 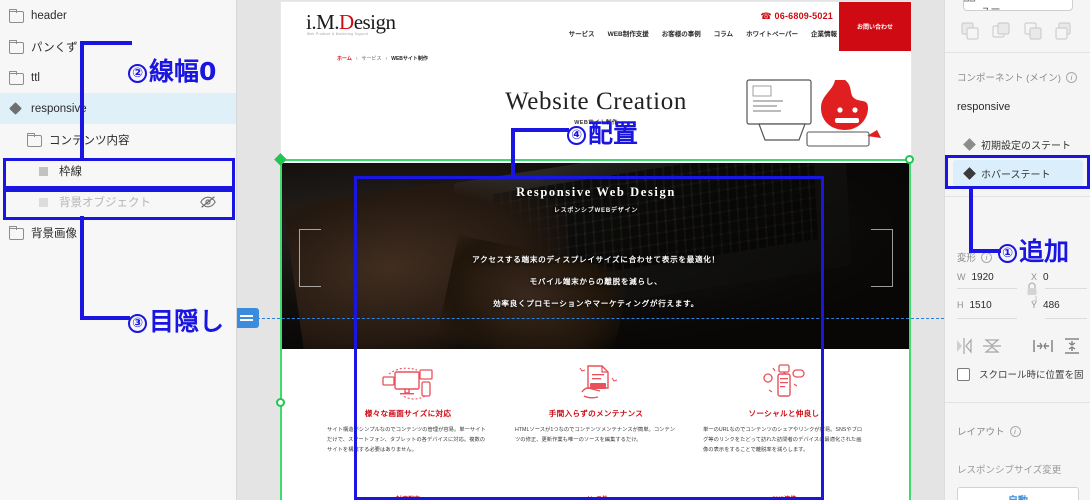 I want to click on feature-cards-row2: 対応端末 メンテ性 SNS連携, so click(x=596, y=497).